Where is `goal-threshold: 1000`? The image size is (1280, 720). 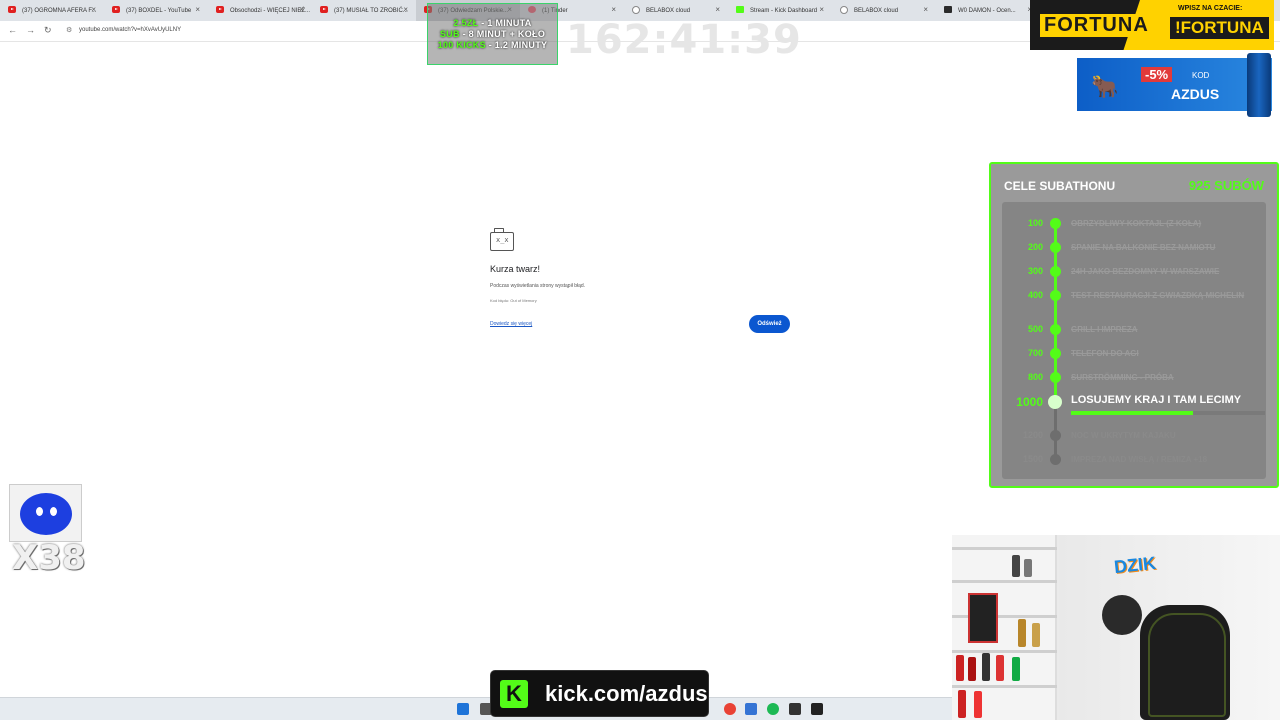
goal-threshold: 1000 is located at coordinates (1029, 402).